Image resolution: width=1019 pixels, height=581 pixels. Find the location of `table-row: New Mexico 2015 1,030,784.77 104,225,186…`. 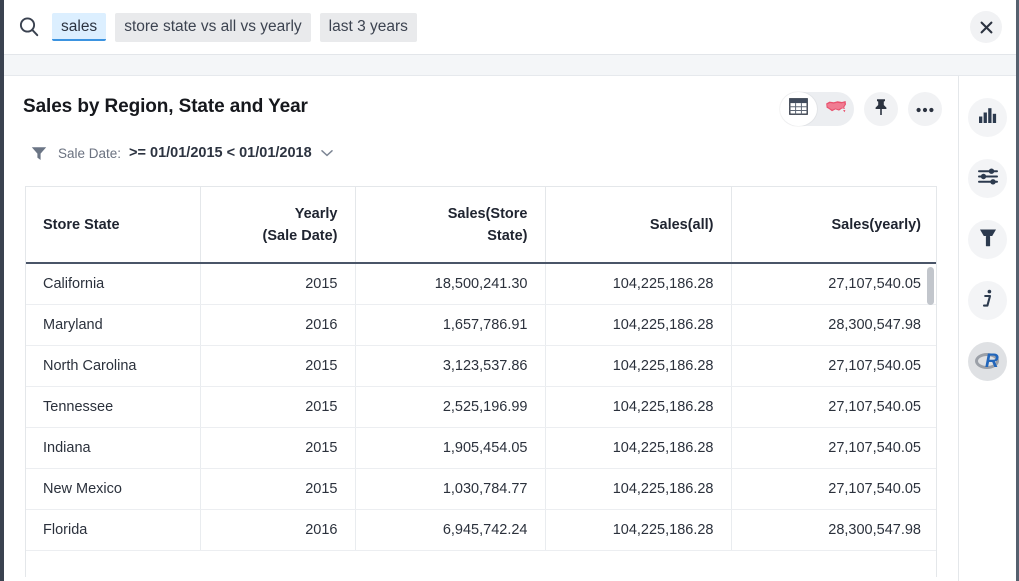

table-row: New Mexico 2015 1,030,784.77 104,225,186… is located at coordinates (481, 489).